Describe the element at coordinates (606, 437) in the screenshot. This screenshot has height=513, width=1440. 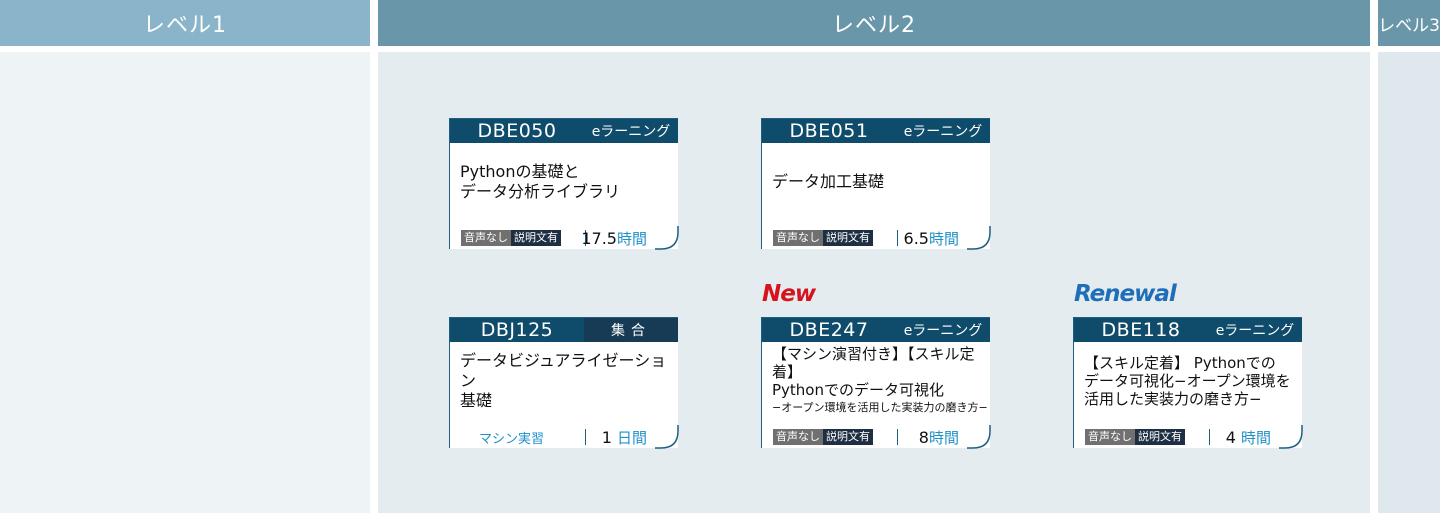
I see `duration-value: 1` at that location.